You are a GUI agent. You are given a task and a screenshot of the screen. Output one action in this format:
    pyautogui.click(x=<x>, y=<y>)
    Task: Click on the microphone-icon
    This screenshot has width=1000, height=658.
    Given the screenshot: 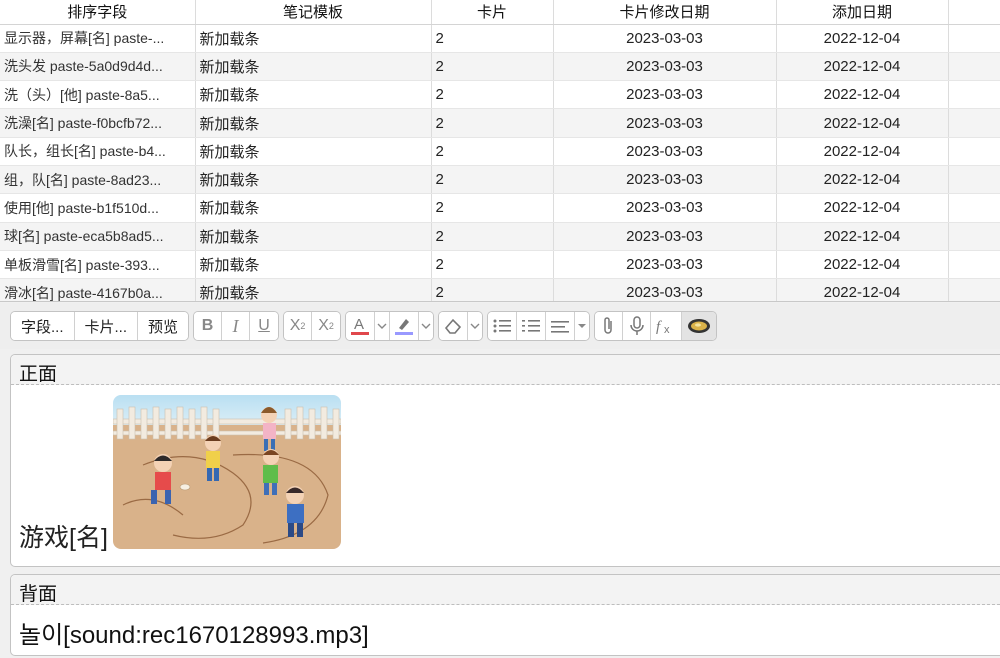 What is the action you would take?
    pyautogui.click(x=637, y=326)
    